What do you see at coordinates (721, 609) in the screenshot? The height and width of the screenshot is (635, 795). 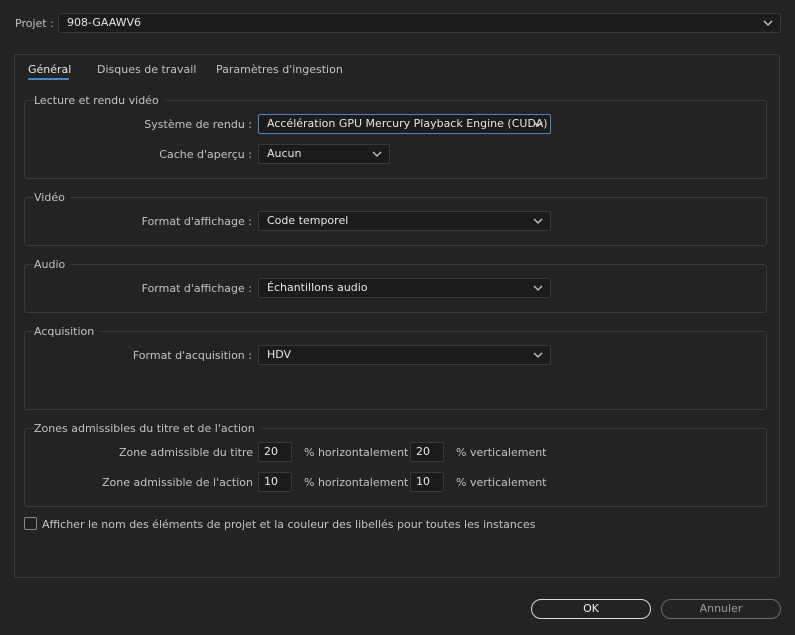 I see `cancel-button: Annuler` at bounding box center [721, 609].